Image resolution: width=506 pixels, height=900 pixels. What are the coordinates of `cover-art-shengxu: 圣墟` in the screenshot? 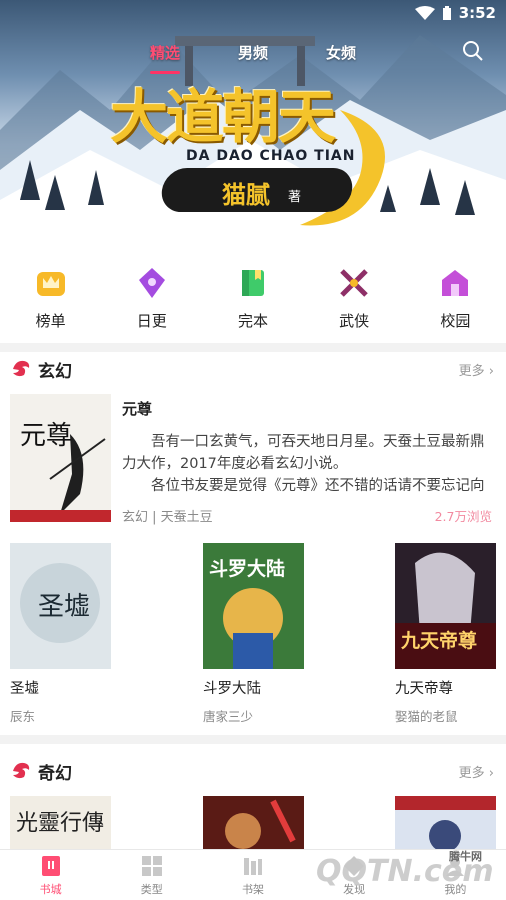 It's located at (60, 606).